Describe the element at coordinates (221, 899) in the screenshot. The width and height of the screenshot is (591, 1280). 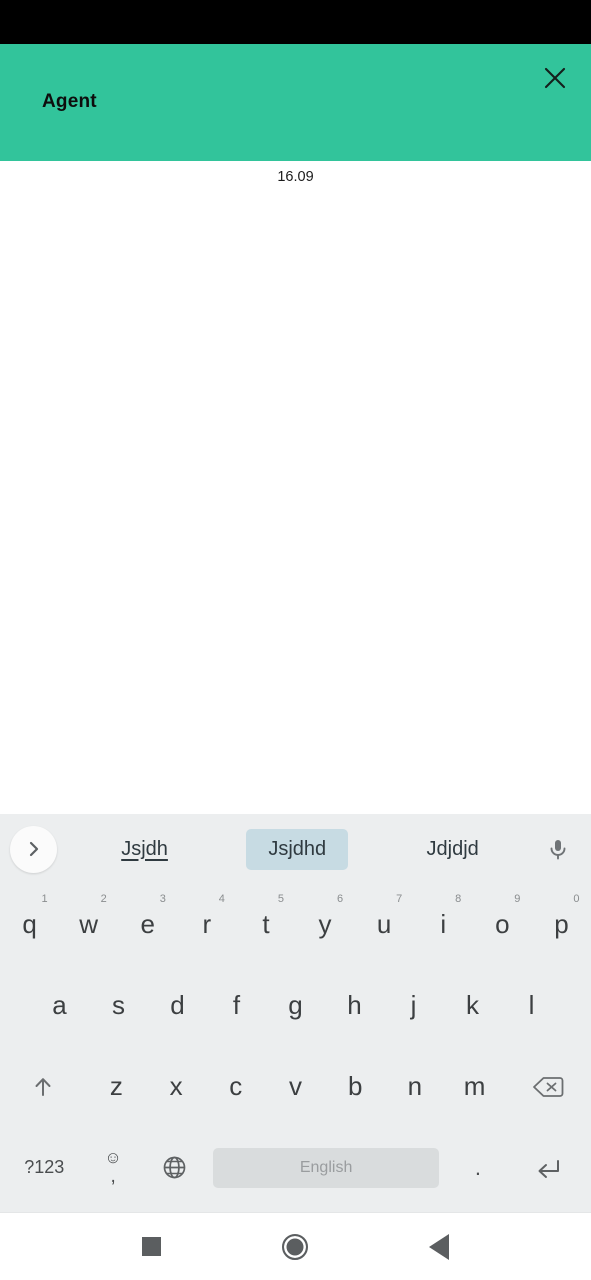
I see `key-hint: 4` at that location.